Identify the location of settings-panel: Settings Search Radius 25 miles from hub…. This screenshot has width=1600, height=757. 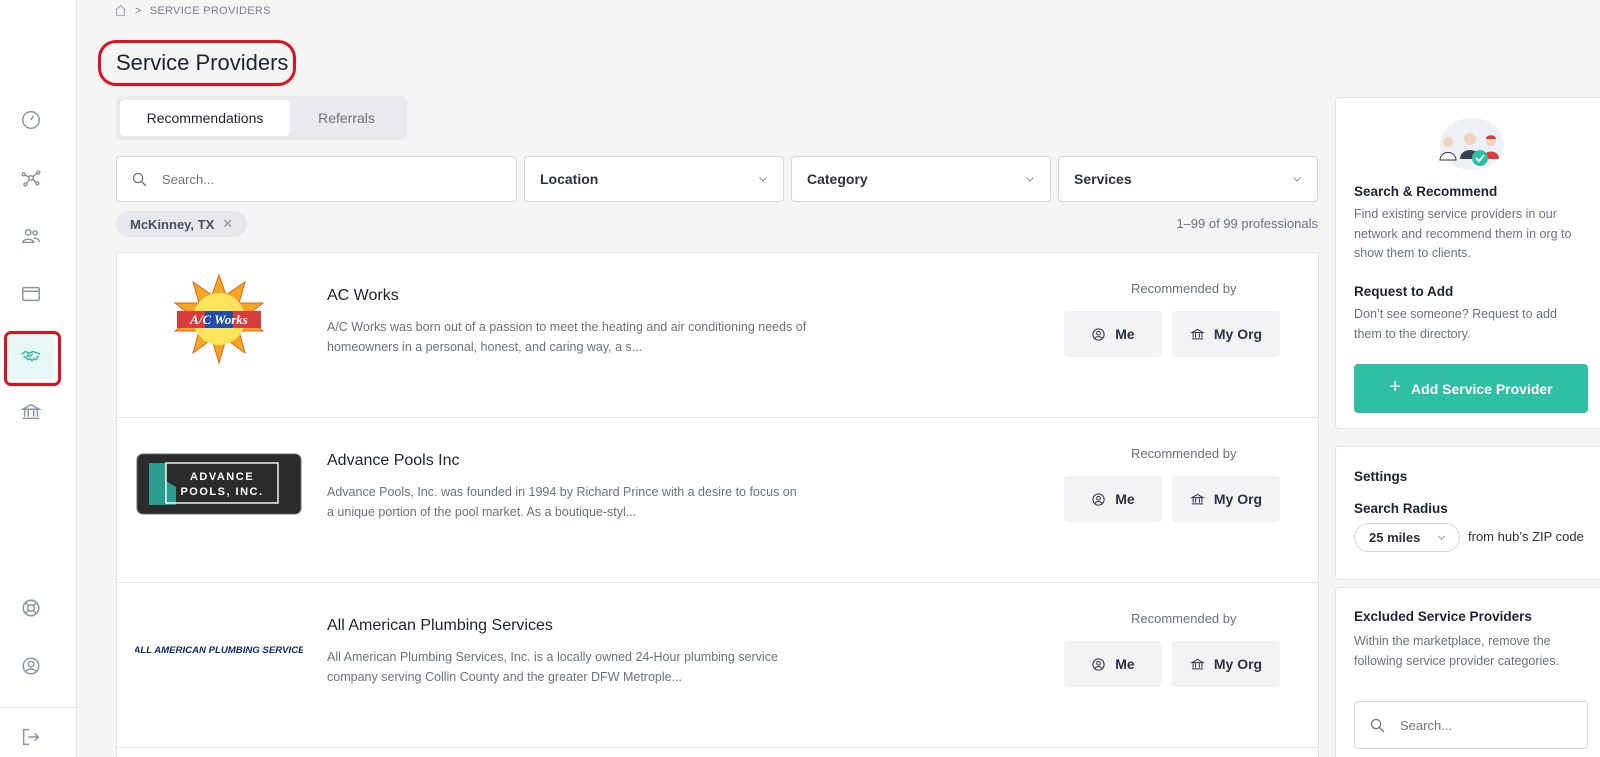
(1467, 513).